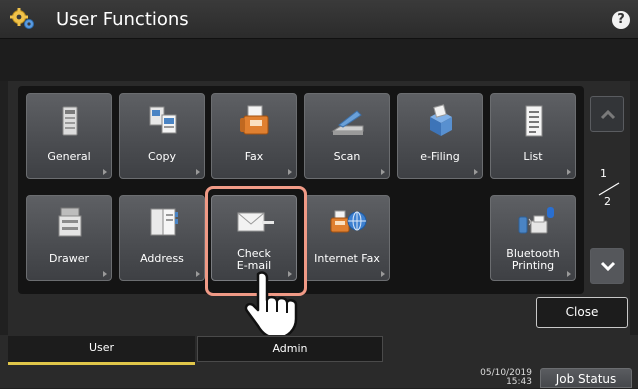 This screenshot has width=638, height=389. Describe the element at coordinates (22, 18) in the screenshot. I see `gears-icon` at that location.